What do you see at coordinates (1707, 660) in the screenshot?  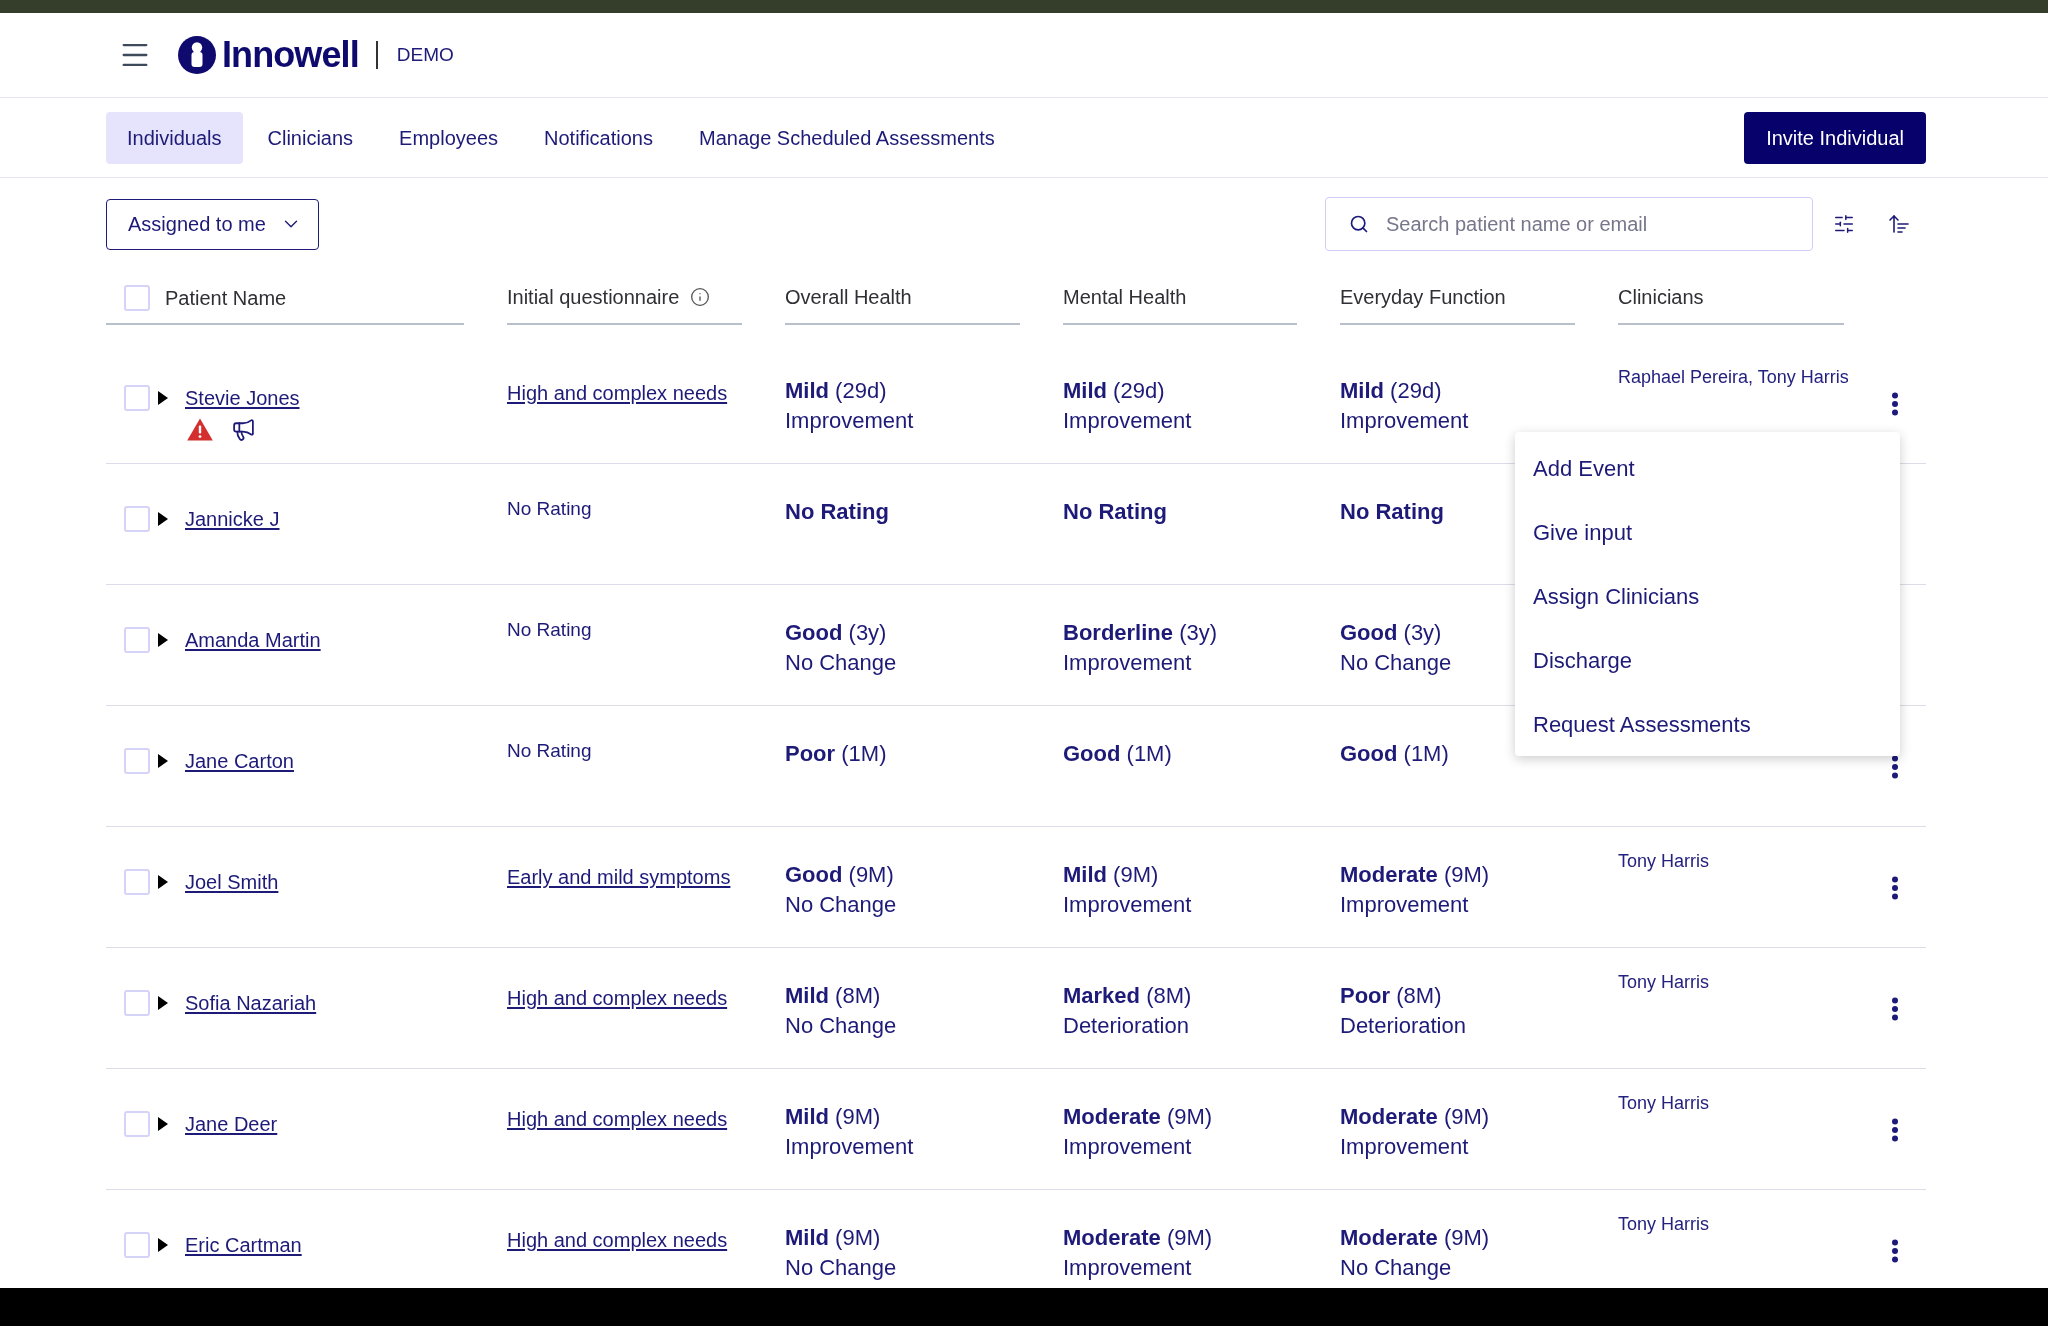 I see `menu-item: Discharge` at bounding box center [1707, 660].